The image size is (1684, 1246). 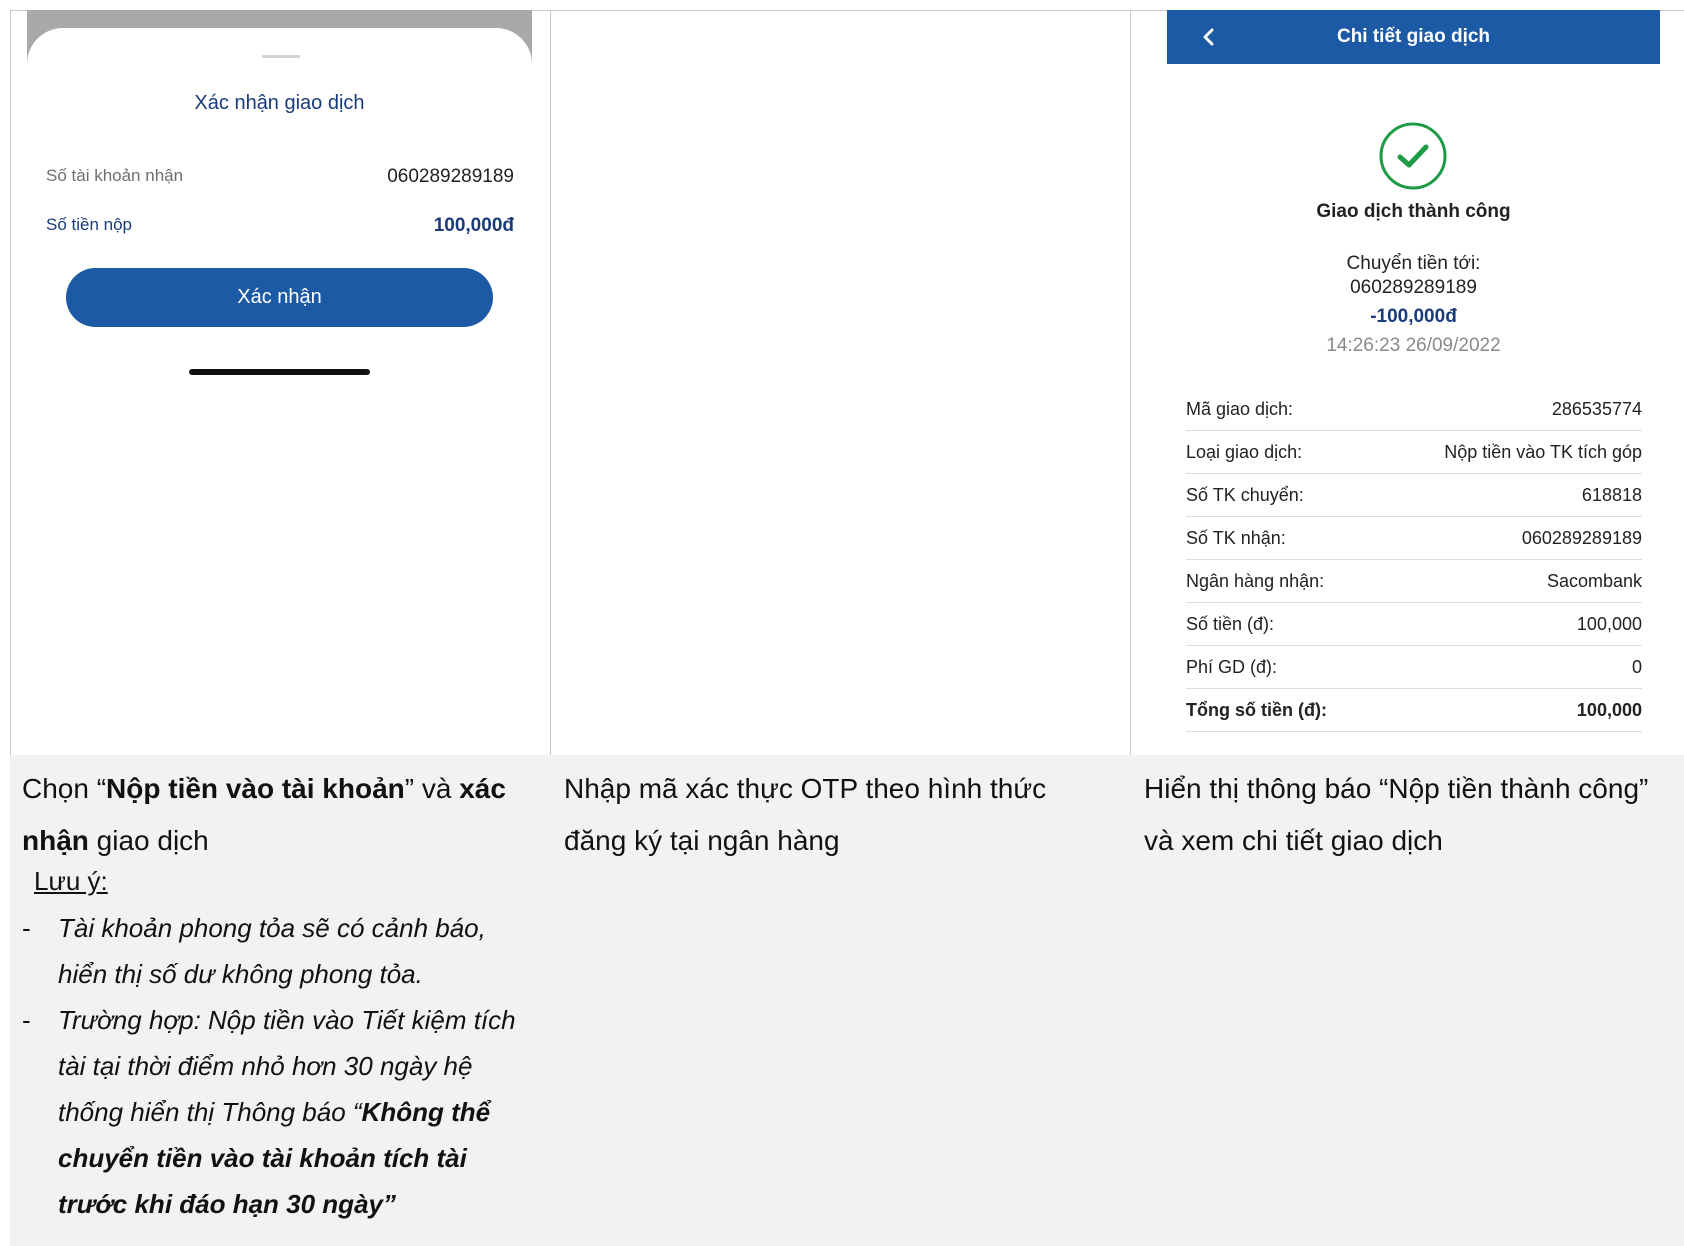 What do you see at coordinates (1596, 408) in the screenshot?
I see `detail-row-value: 286535774` at bounding box center [1596, 408].